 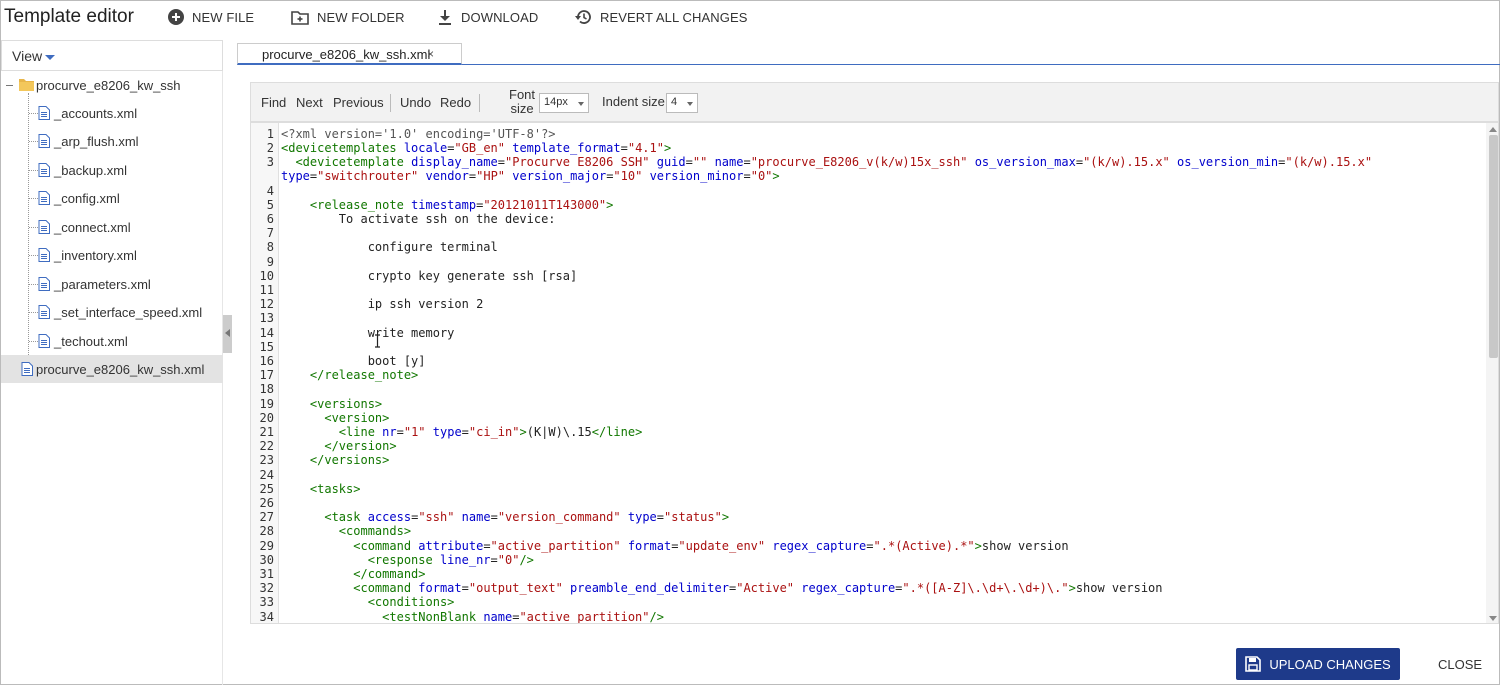 I want to click on code-line: ip ssh version 2, so click(x=382, y=304).